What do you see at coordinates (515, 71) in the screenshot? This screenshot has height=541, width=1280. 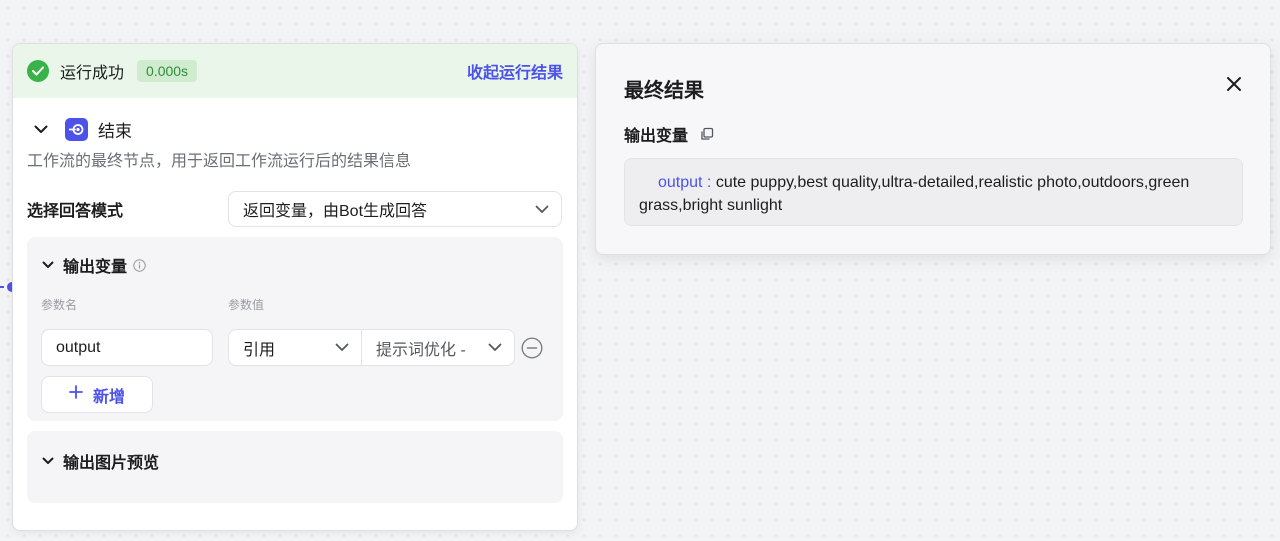 I see `collapse-results-link: 收起运行结果` at bounding box center [515, 71].